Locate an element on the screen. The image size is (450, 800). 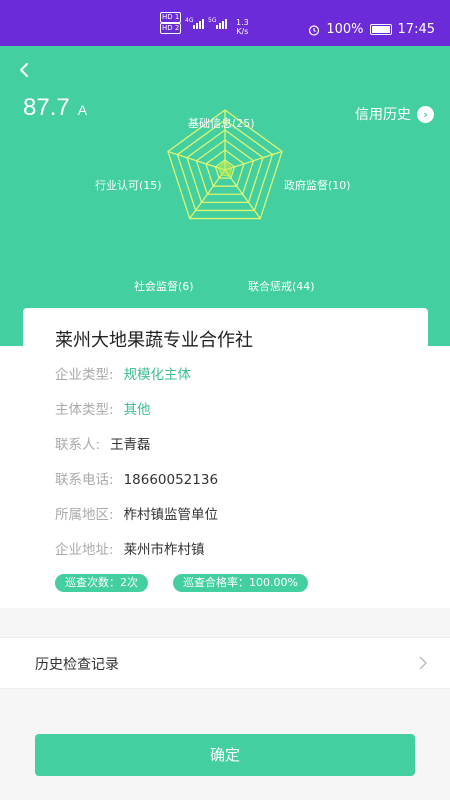
field-label: 主体类型: is located at coordinates (84, 410).